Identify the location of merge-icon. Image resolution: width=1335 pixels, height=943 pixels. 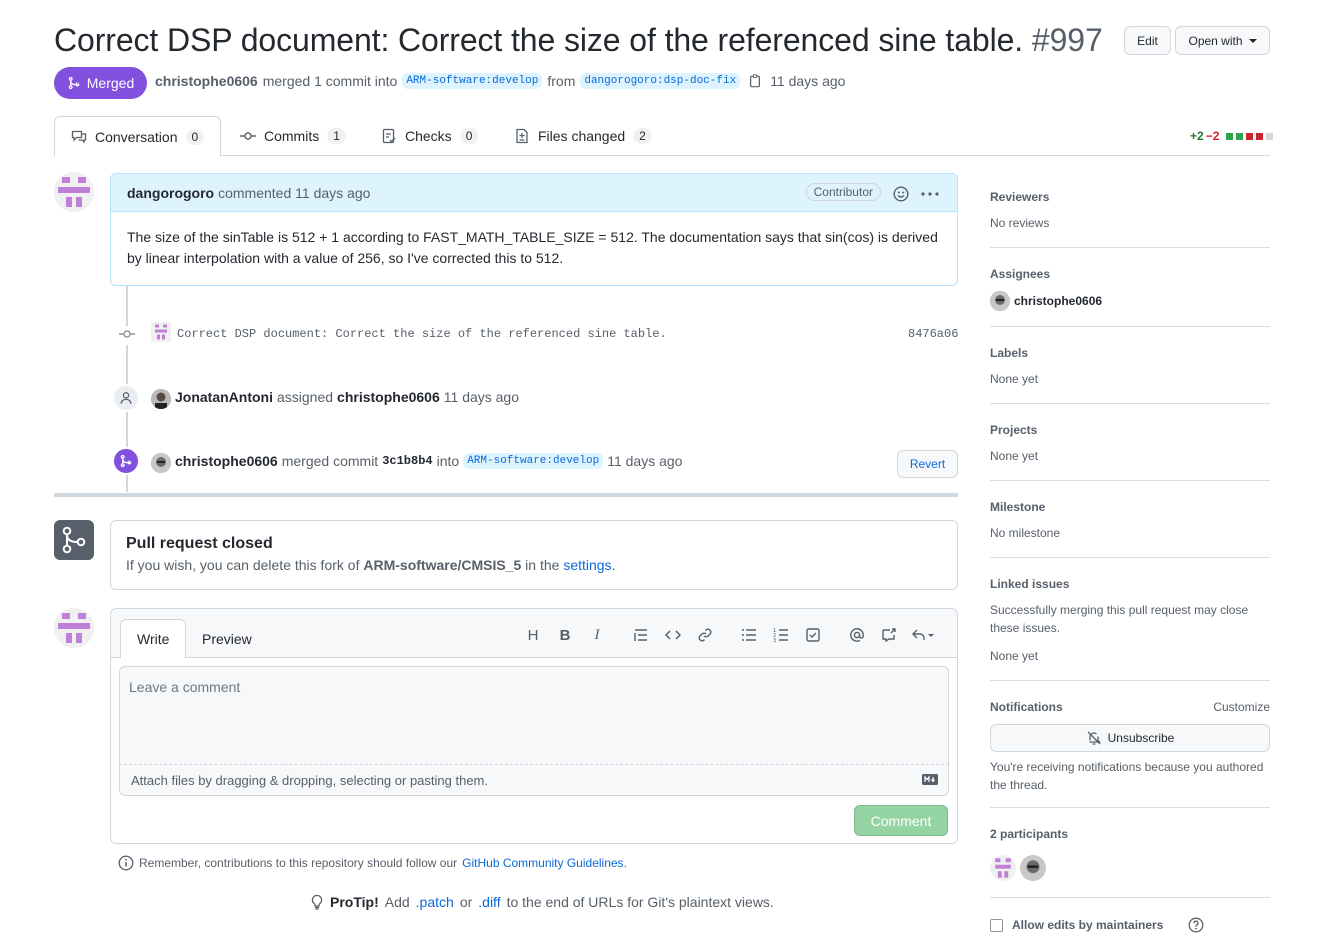
(74, 83).